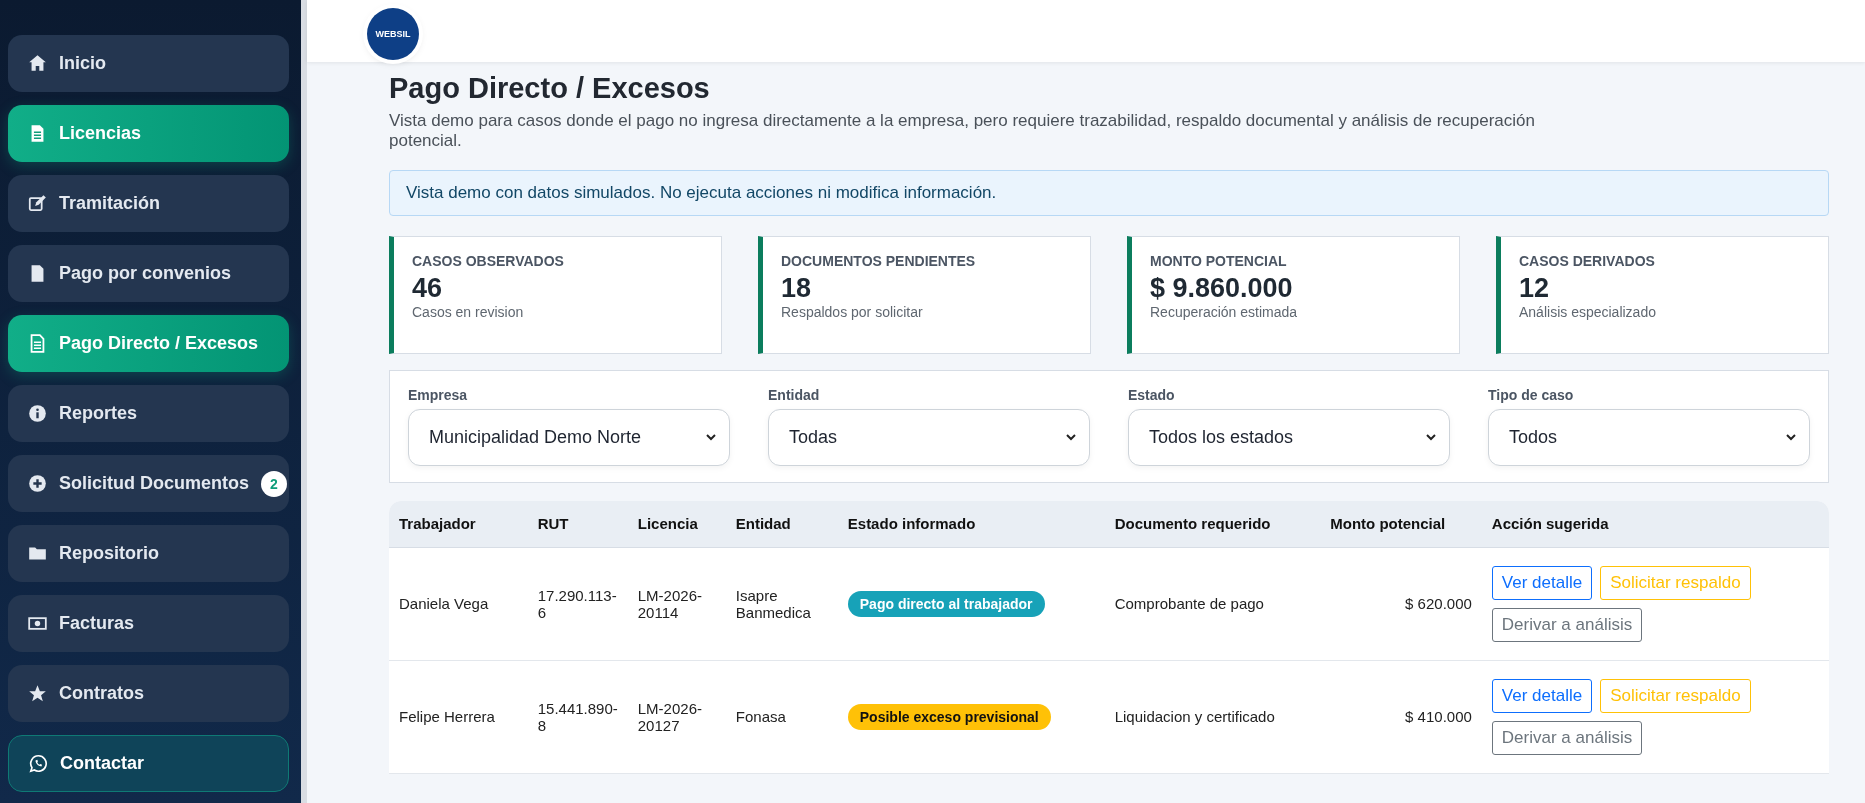 The image size is (1865, 803). I want to click on sidebar-item: Repositorio, so click(148, 553).